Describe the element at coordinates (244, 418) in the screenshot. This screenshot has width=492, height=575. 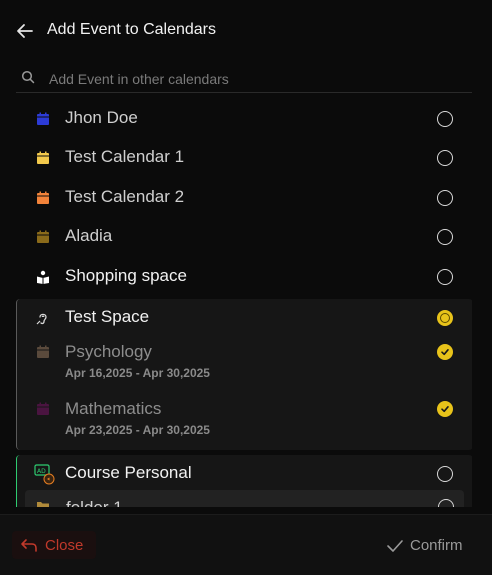
I see `calendar-item-mathematics: Mathematics Apr 23,2025 - Apr 30,2025` at that location.